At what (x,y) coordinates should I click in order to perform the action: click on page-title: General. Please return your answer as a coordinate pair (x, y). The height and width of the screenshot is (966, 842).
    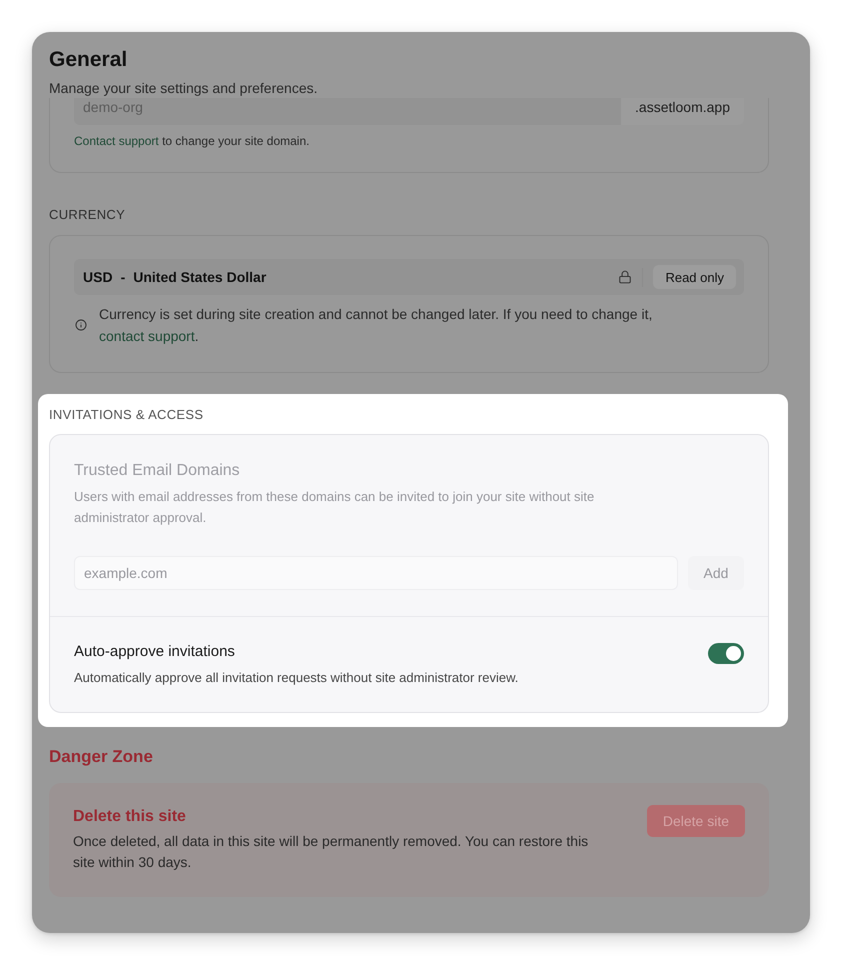
    Looking at the image, I should click on (88, 60).